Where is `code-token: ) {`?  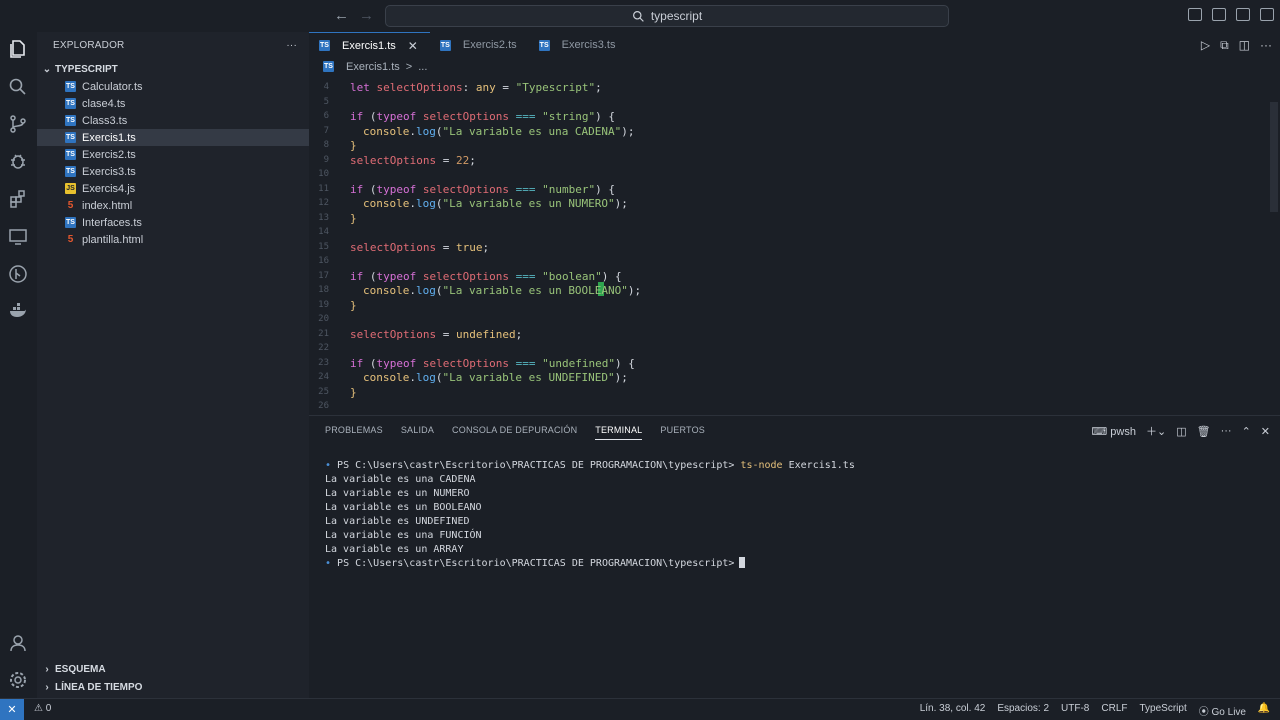 code-token: ) { is located at coordinates (605, 189).